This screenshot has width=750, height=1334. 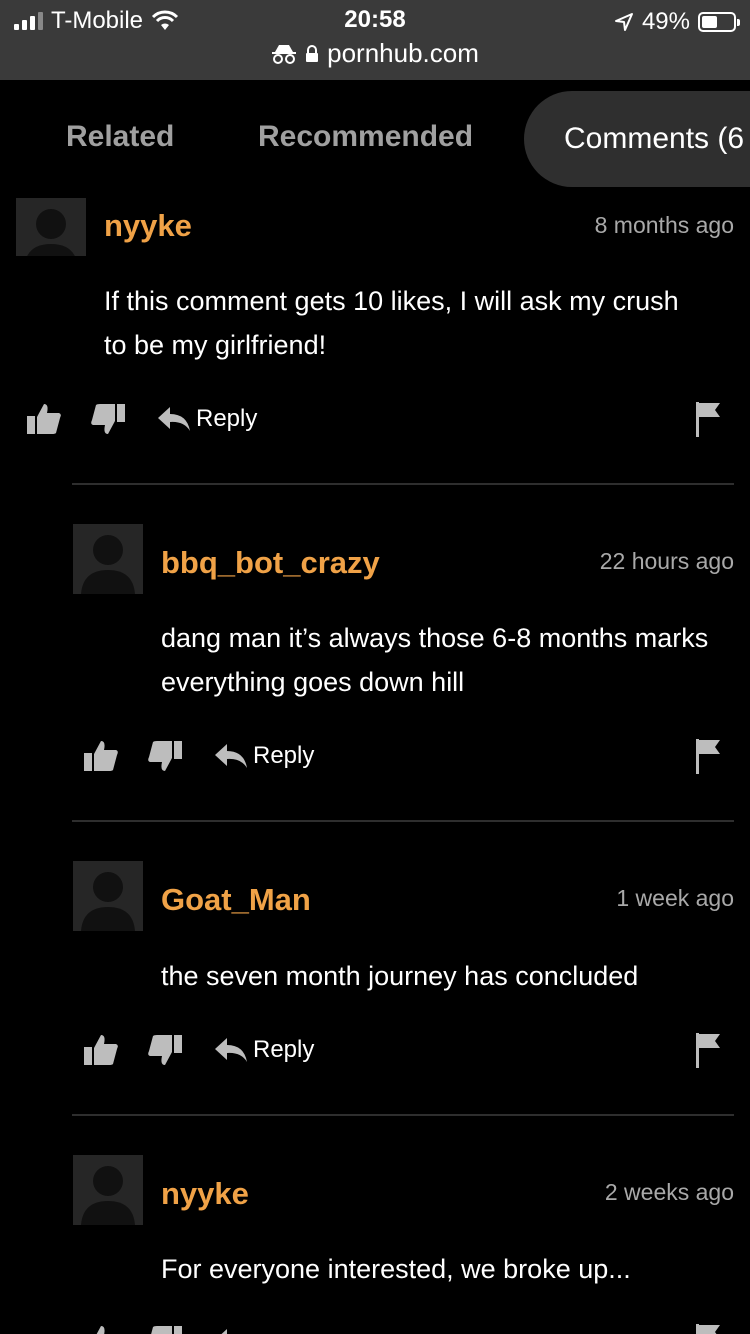 What do you see at coordinates (669, 1192) in the screenshot?
I see `comment-timestamp: 2 weeks ago` at bounding box center [669, 1192].